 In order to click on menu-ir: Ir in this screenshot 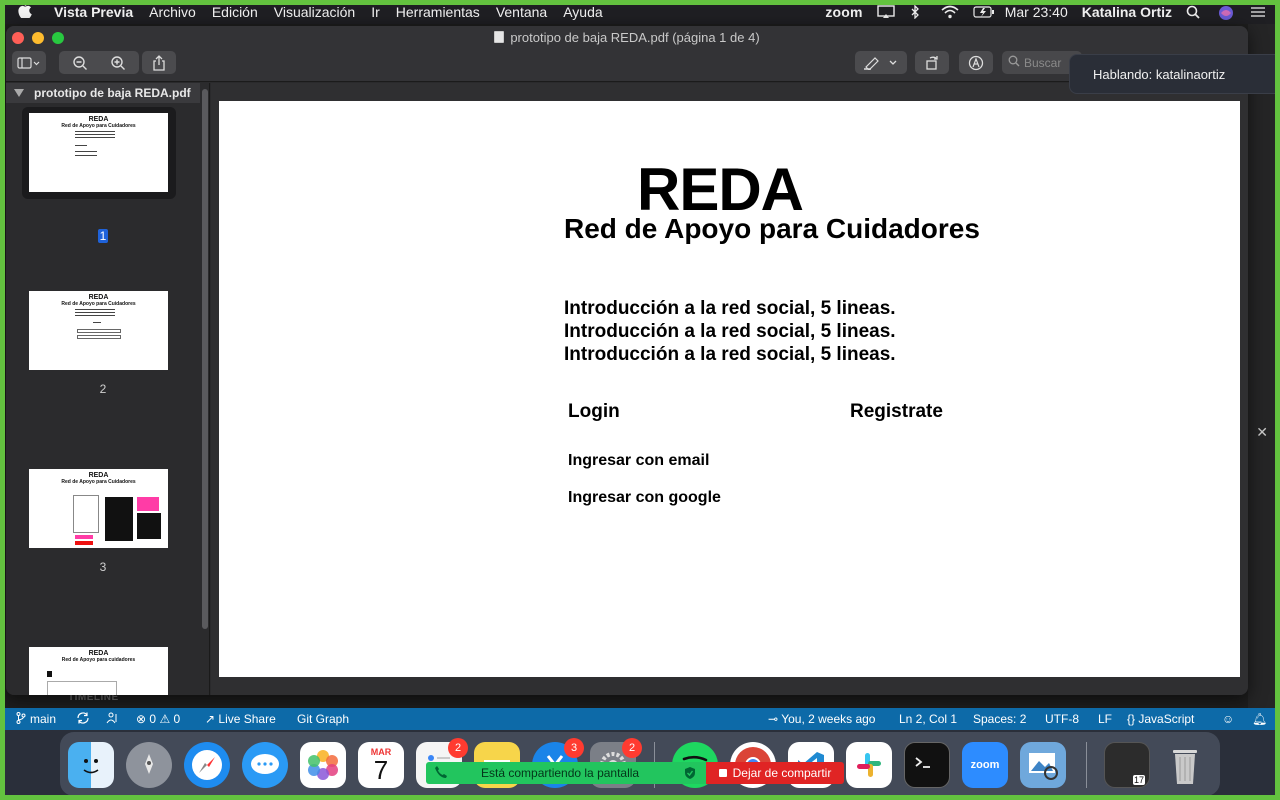, I will do `click(375, 12)`.